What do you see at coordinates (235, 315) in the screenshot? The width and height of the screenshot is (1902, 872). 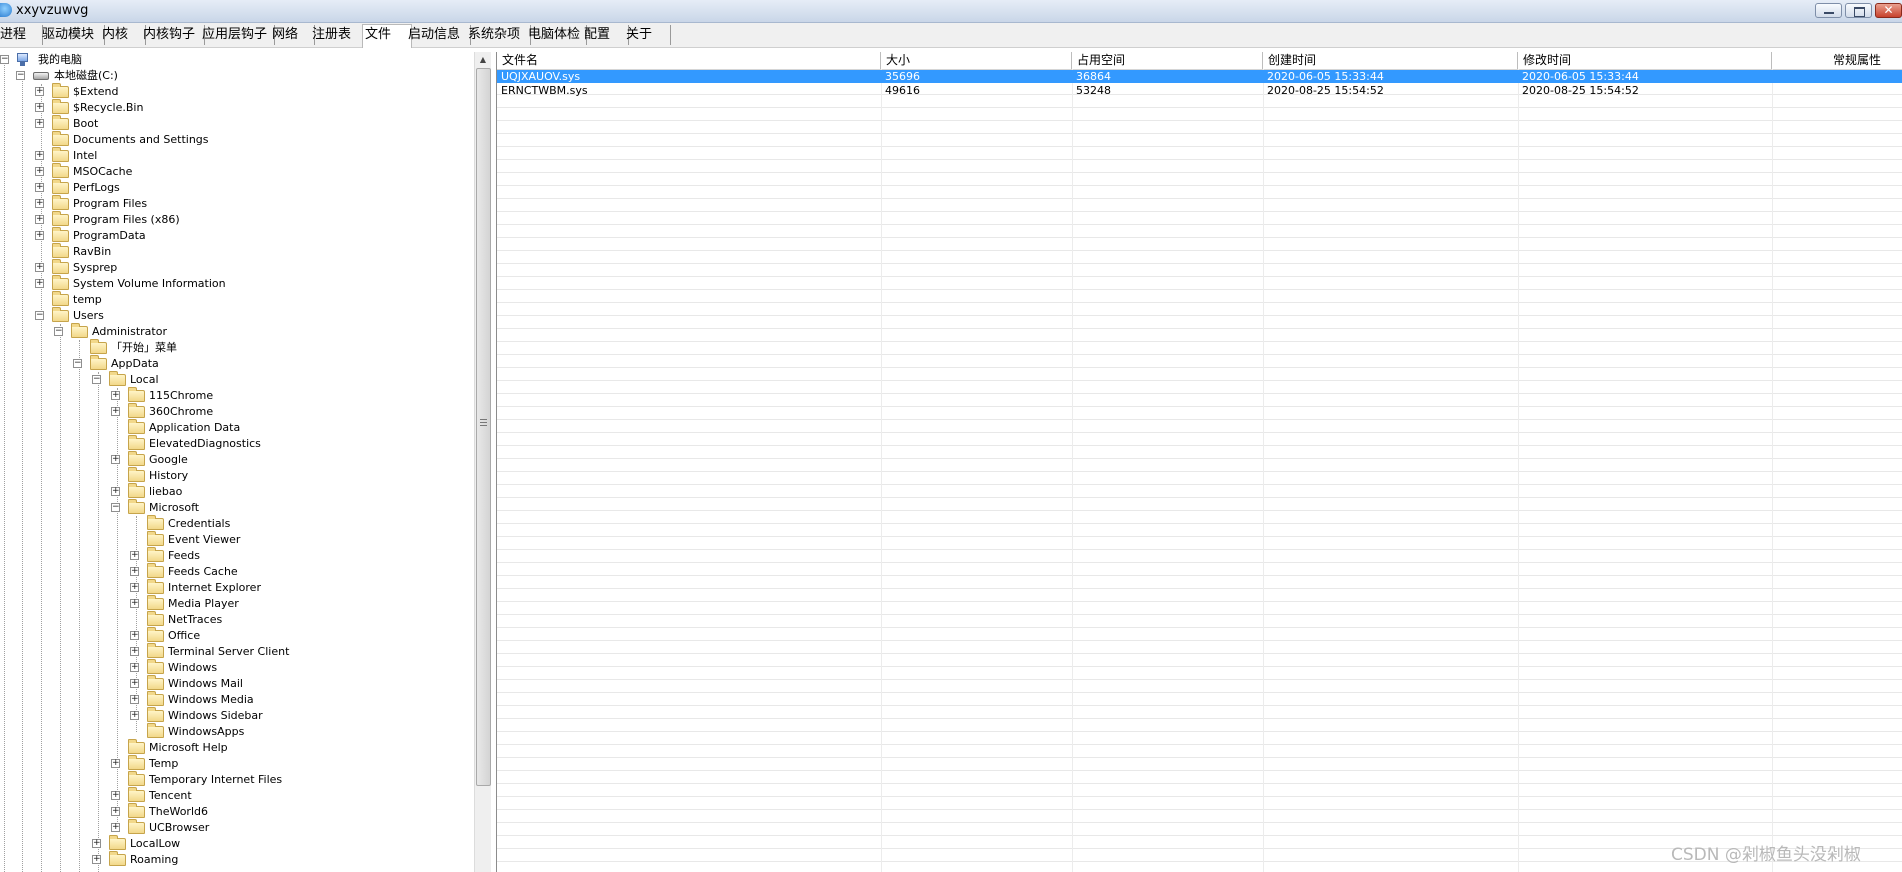 I see `tree-node: − Users` at bounding box center [235, 315].